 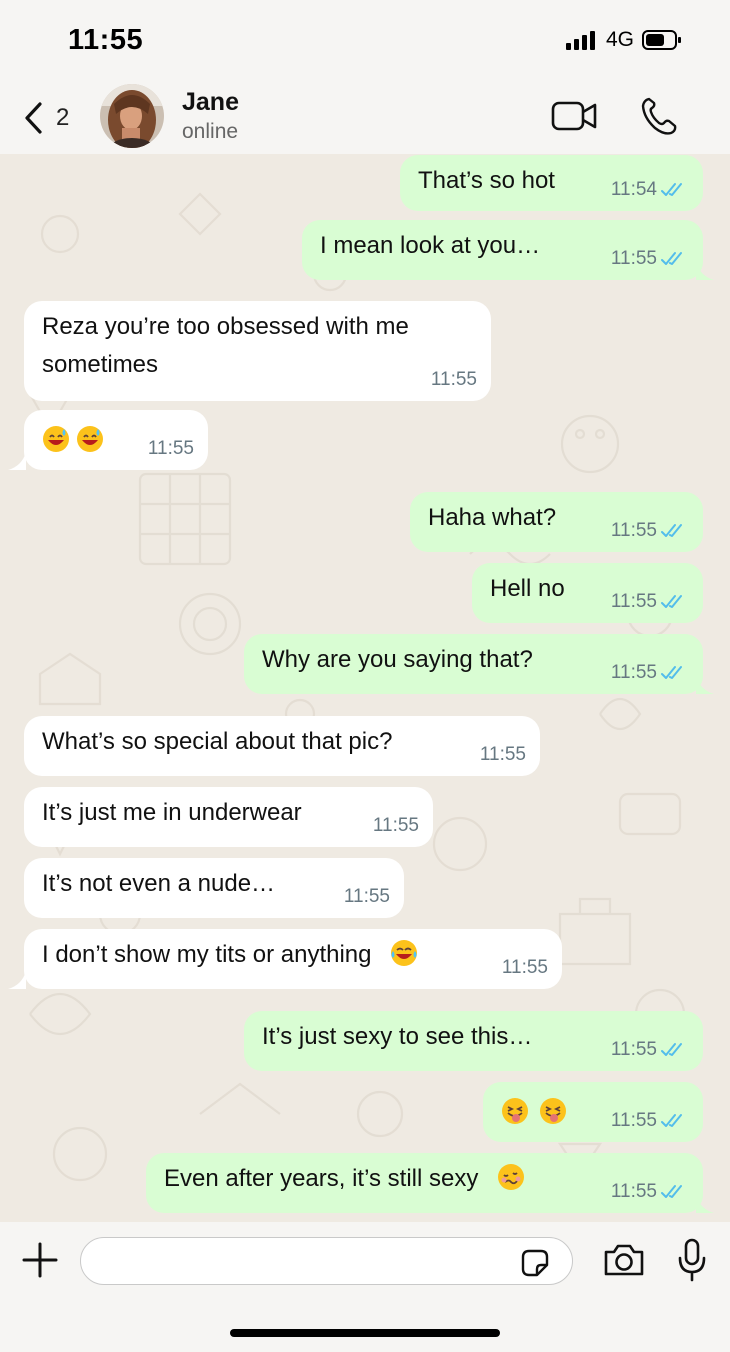 What do you see at coordinates (580, 40) in the screenshot?
I see `signal-icon` at bounding box center [580, 40].